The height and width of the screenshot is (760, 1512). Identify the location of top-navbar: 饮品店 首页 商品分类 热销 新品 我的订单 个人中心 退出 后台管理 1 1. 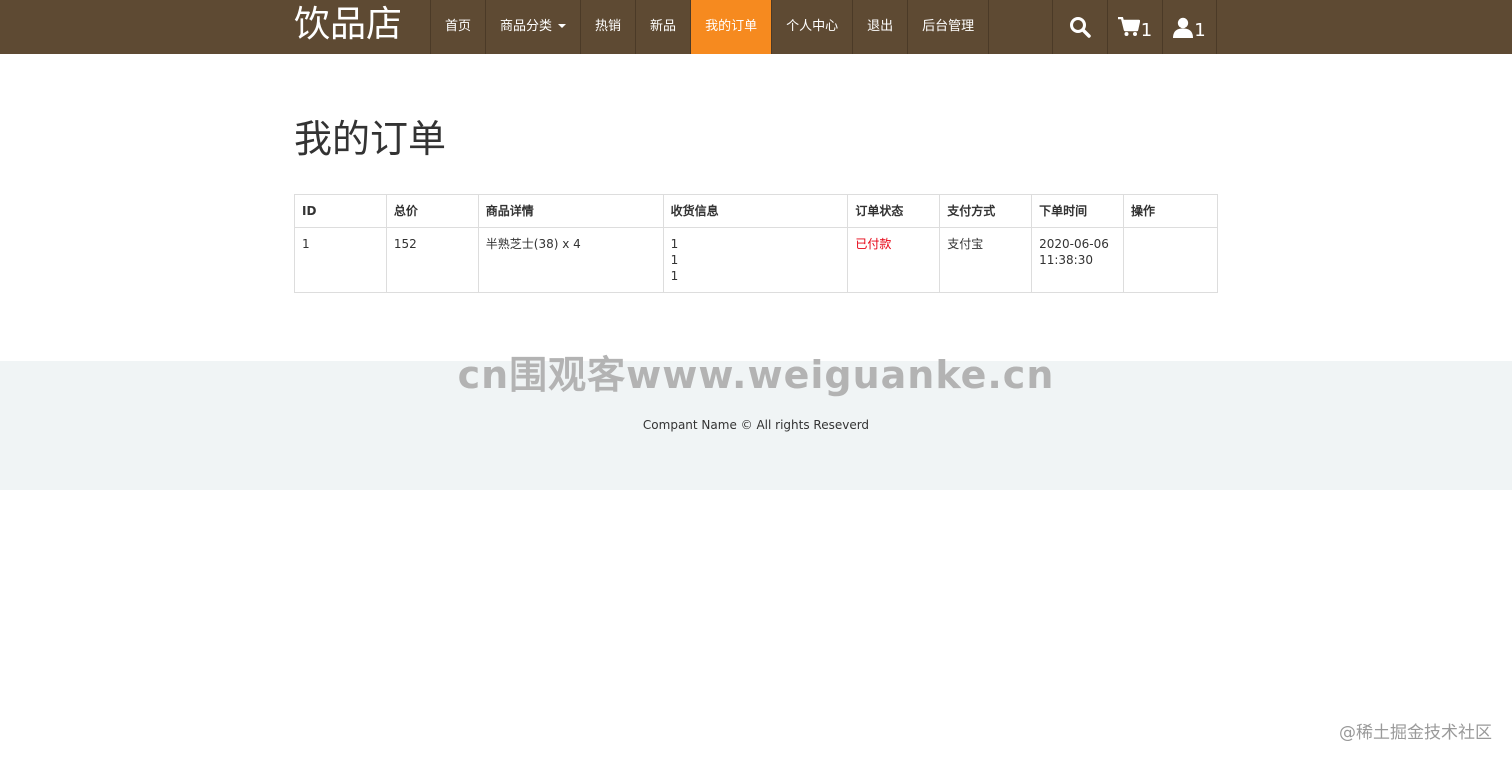
(756, 27).